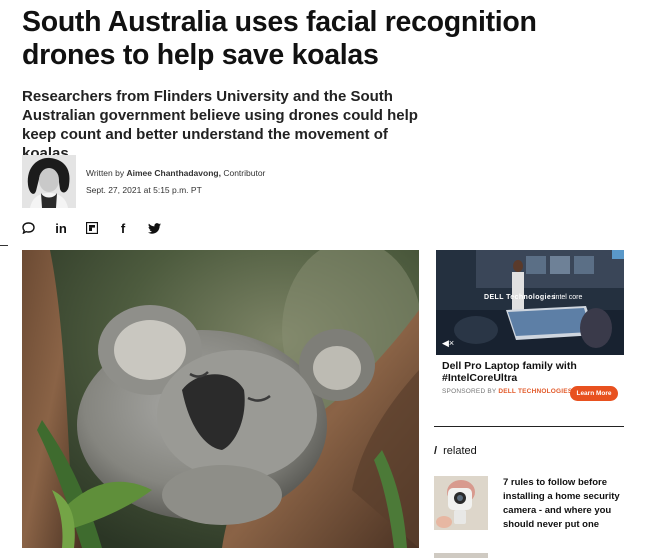 This screenshot has height=558, width=649. Describe the element at coordinates (618, 254) in the screenshot. I see `ad-choices-icon` at that location.